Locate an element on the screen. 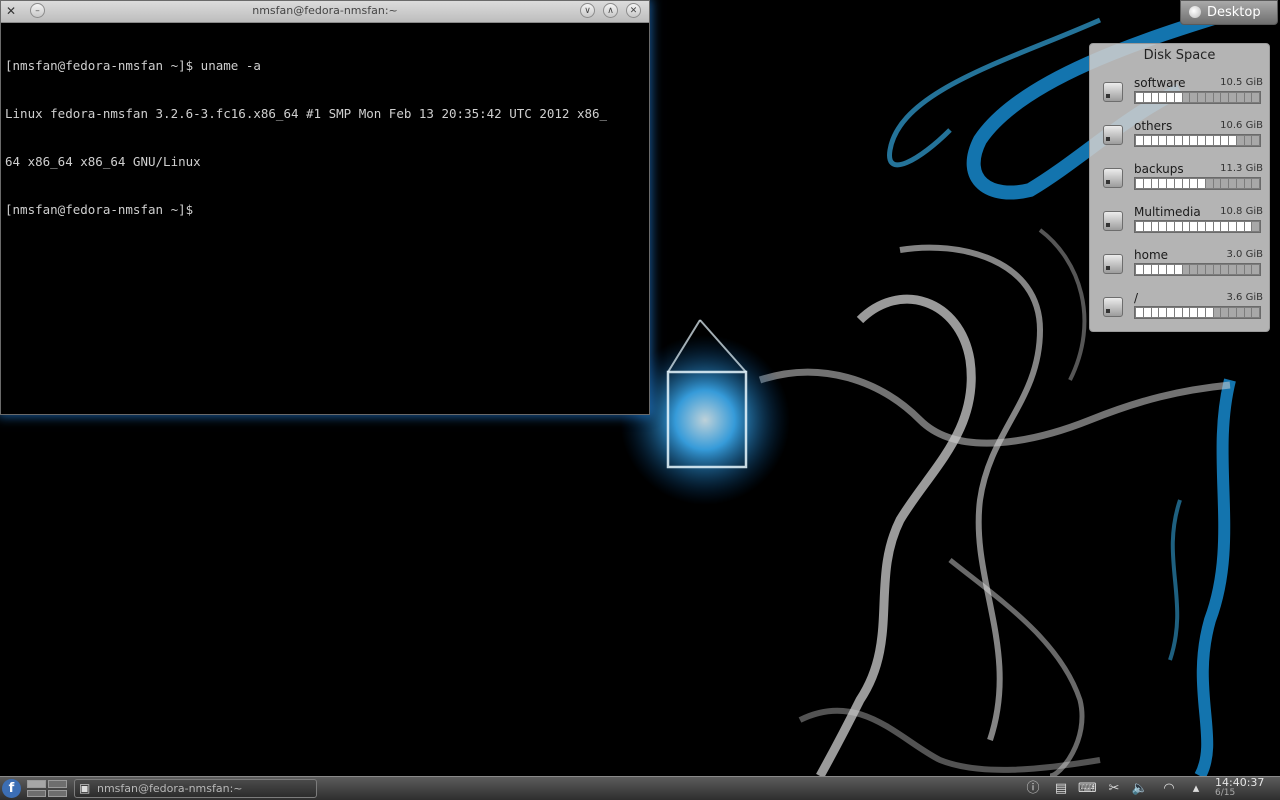 Image resolution: width=1280 pixels, height=800 pixels. disk-item: / 3.6 GiB is located at coordinates (1180, 311).